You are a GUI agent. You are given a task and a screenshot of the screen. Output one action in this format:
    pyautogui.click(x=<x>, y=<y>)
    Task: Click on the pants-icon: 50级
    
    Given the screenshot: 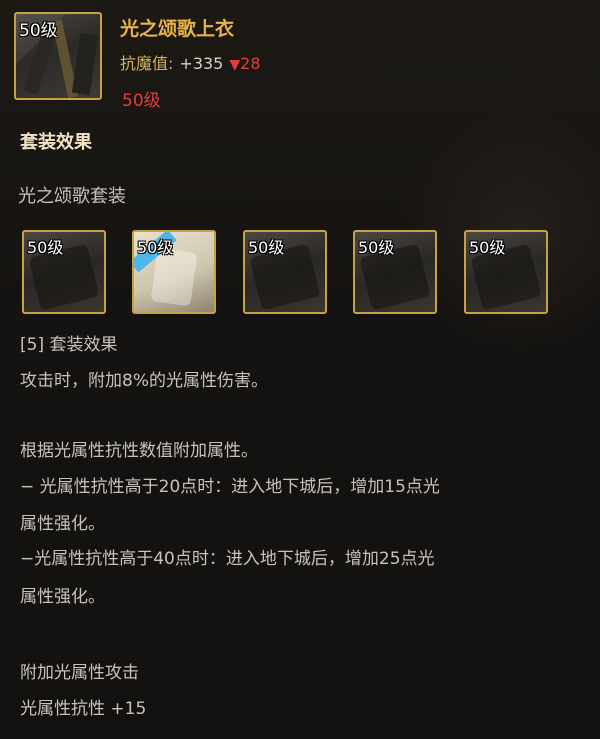 What is the action you would take?
    pyautogui.click(x=174, y=272)
    